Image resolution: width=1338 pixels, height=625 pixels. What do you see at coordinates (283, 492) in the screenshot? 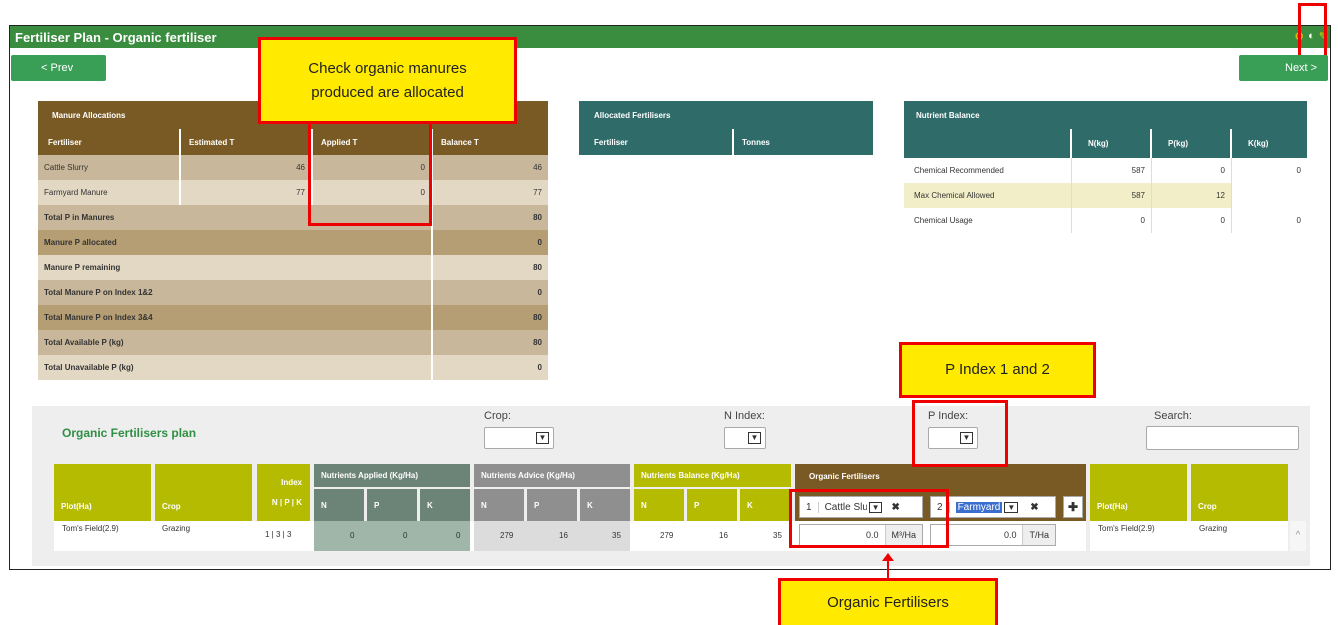
I see `col-index: Index N | P | K` at bounding box center [283, 492].